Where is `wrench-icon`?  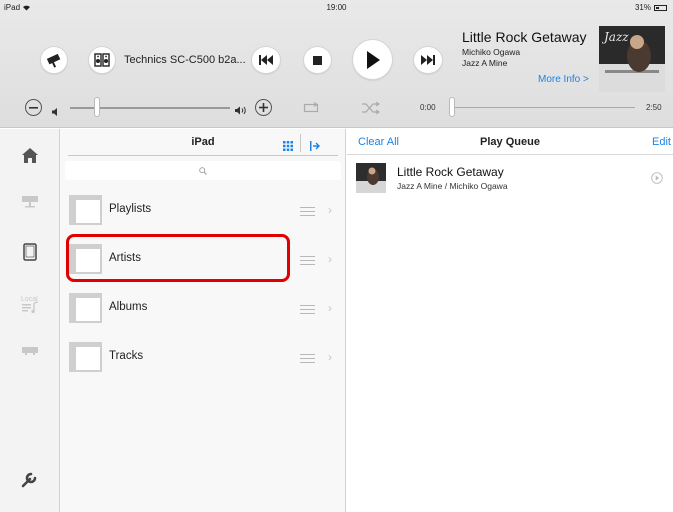 wrench-icon is located at coordinates (29, 480).